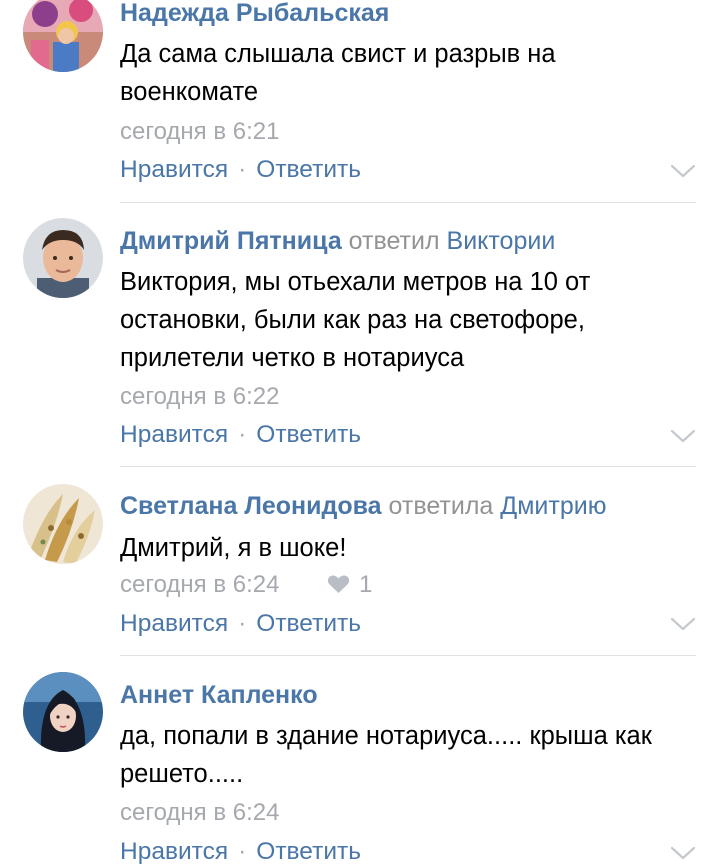 This screenshot has height=868, width=719. What do you see at coordinates (338, 584) in the screenshot?
I see `heart-icon` at bounding box center [338, 584].